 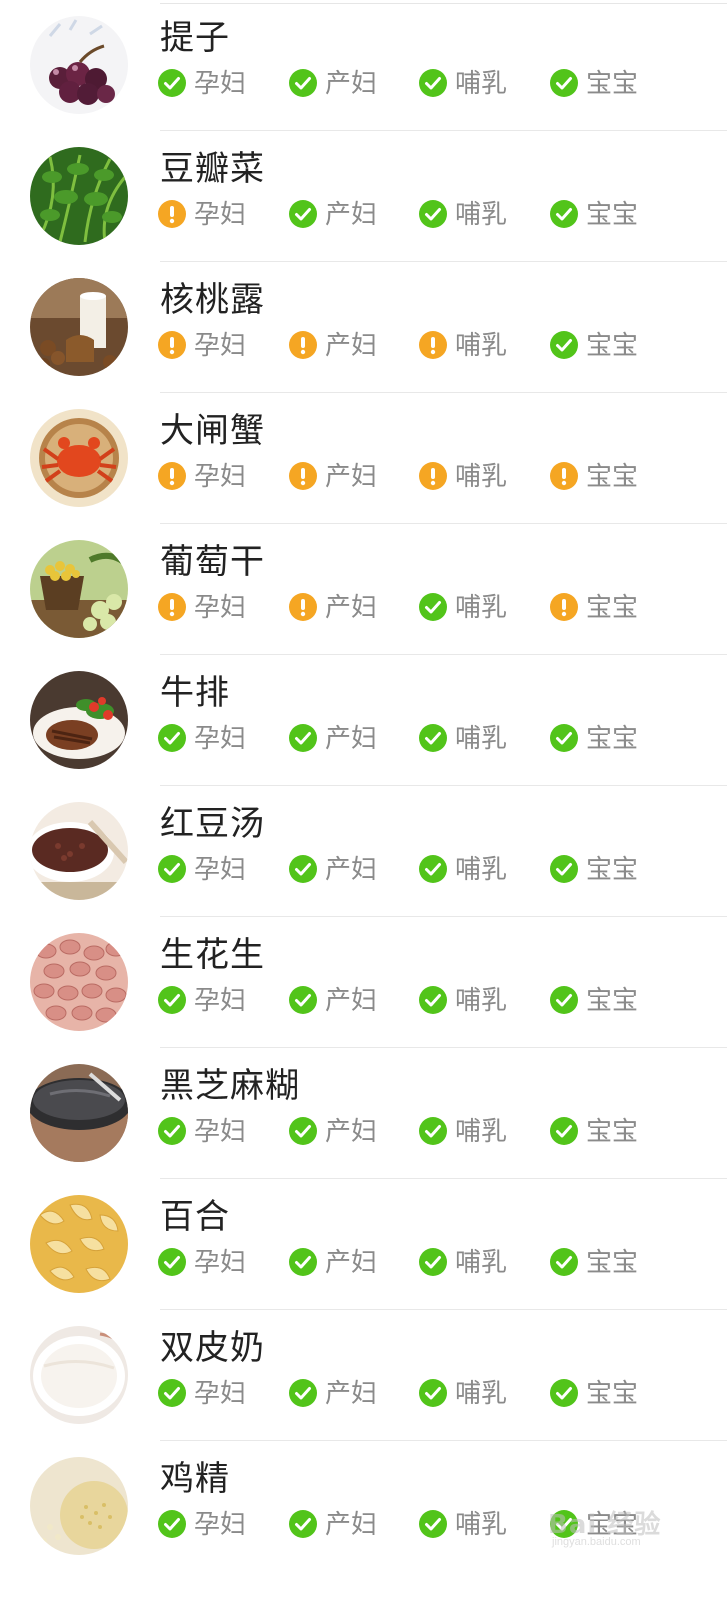 What do you see at coordinates (79, 458) in the screenshot?
I see `hairy-crab-photo` at bounding box center [79, 458].